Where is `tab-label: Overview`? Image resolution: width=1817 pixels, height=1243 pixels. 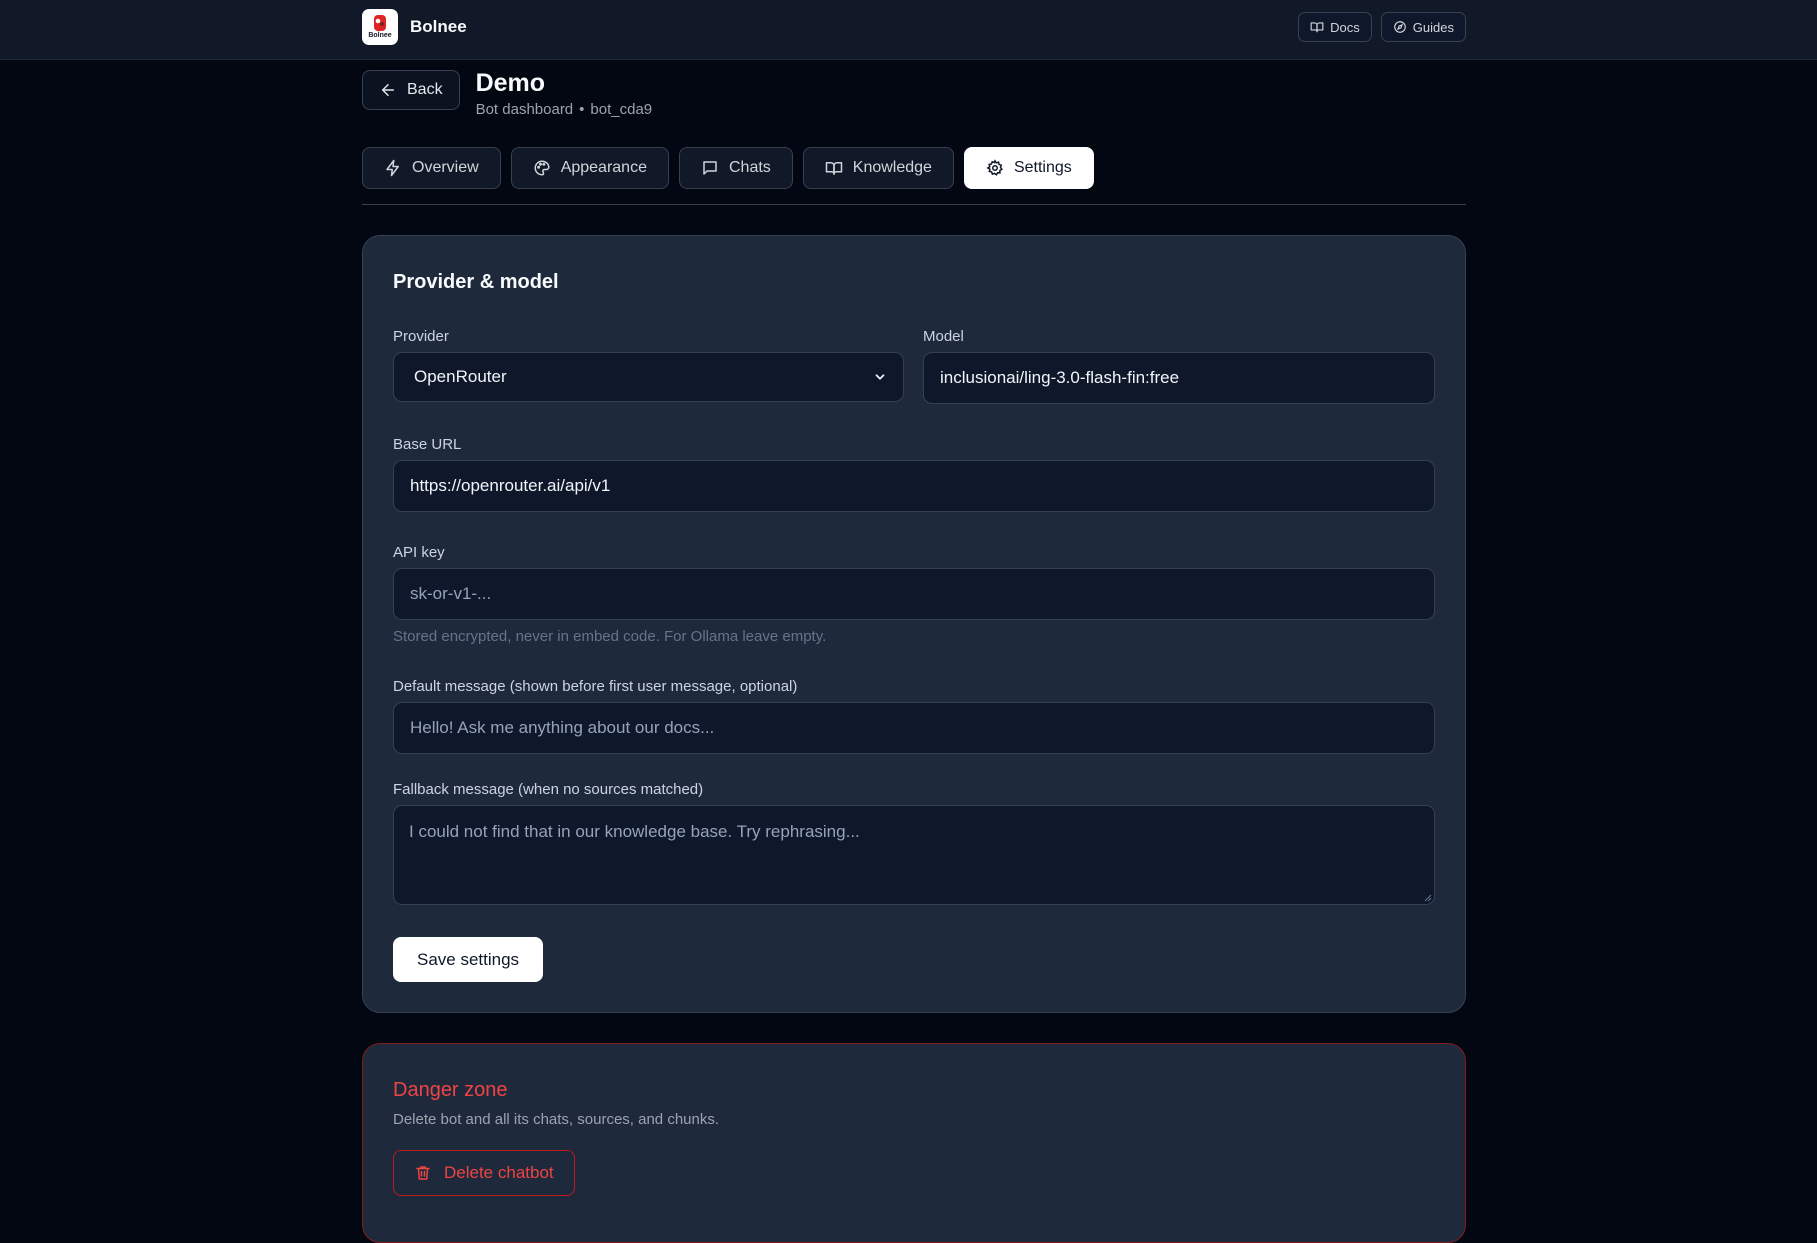
tab-label: Overview is located at coordinates (445, 167).